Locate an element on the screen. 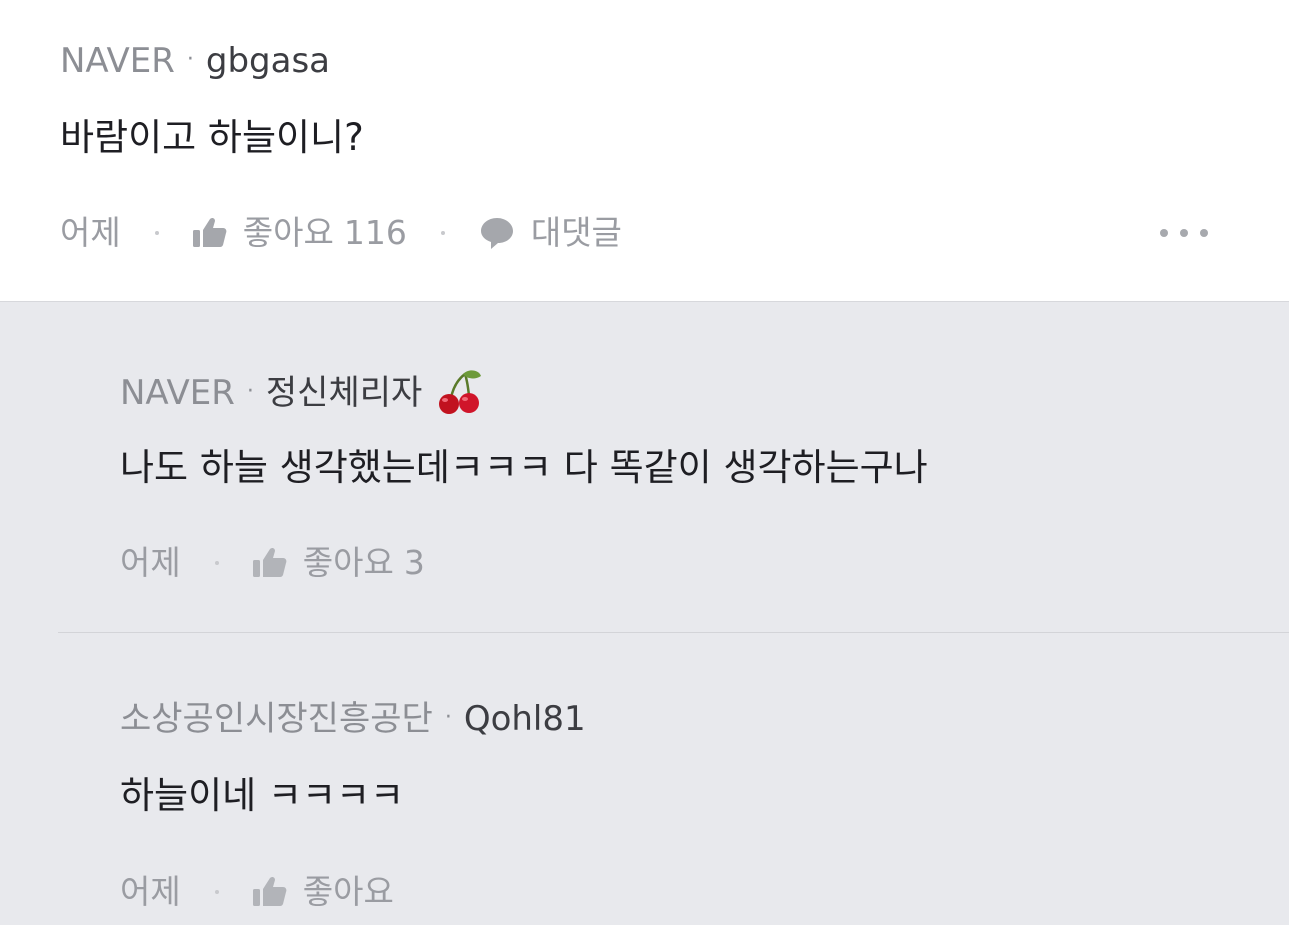  speech-bubble-icon is located at coordinates (496, 233).